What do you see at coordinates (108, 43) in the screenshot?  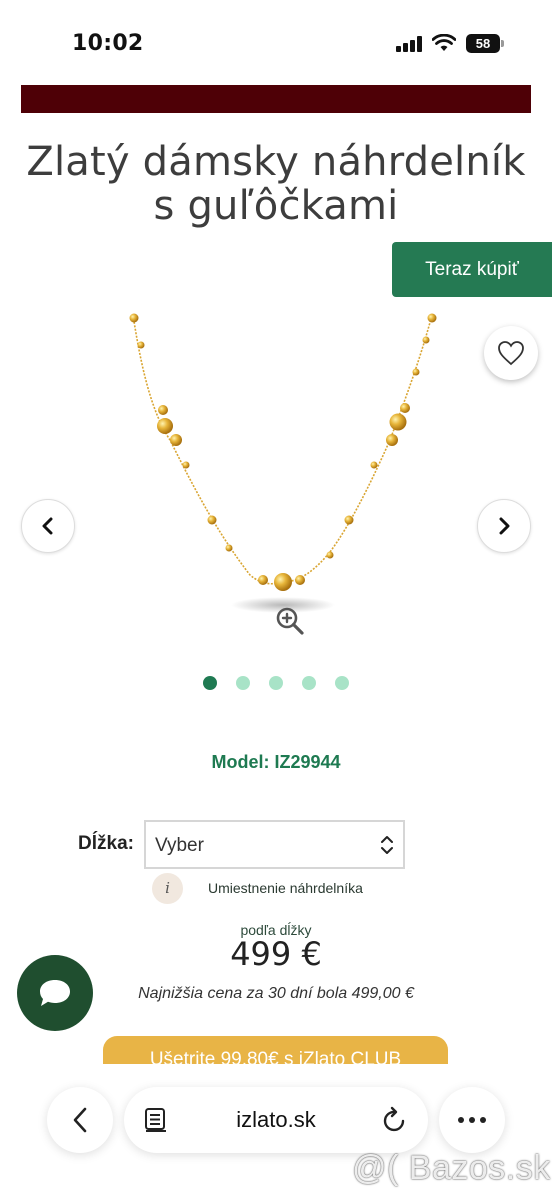 I see `status-time: 10:02` at bounding box center [108, 43].